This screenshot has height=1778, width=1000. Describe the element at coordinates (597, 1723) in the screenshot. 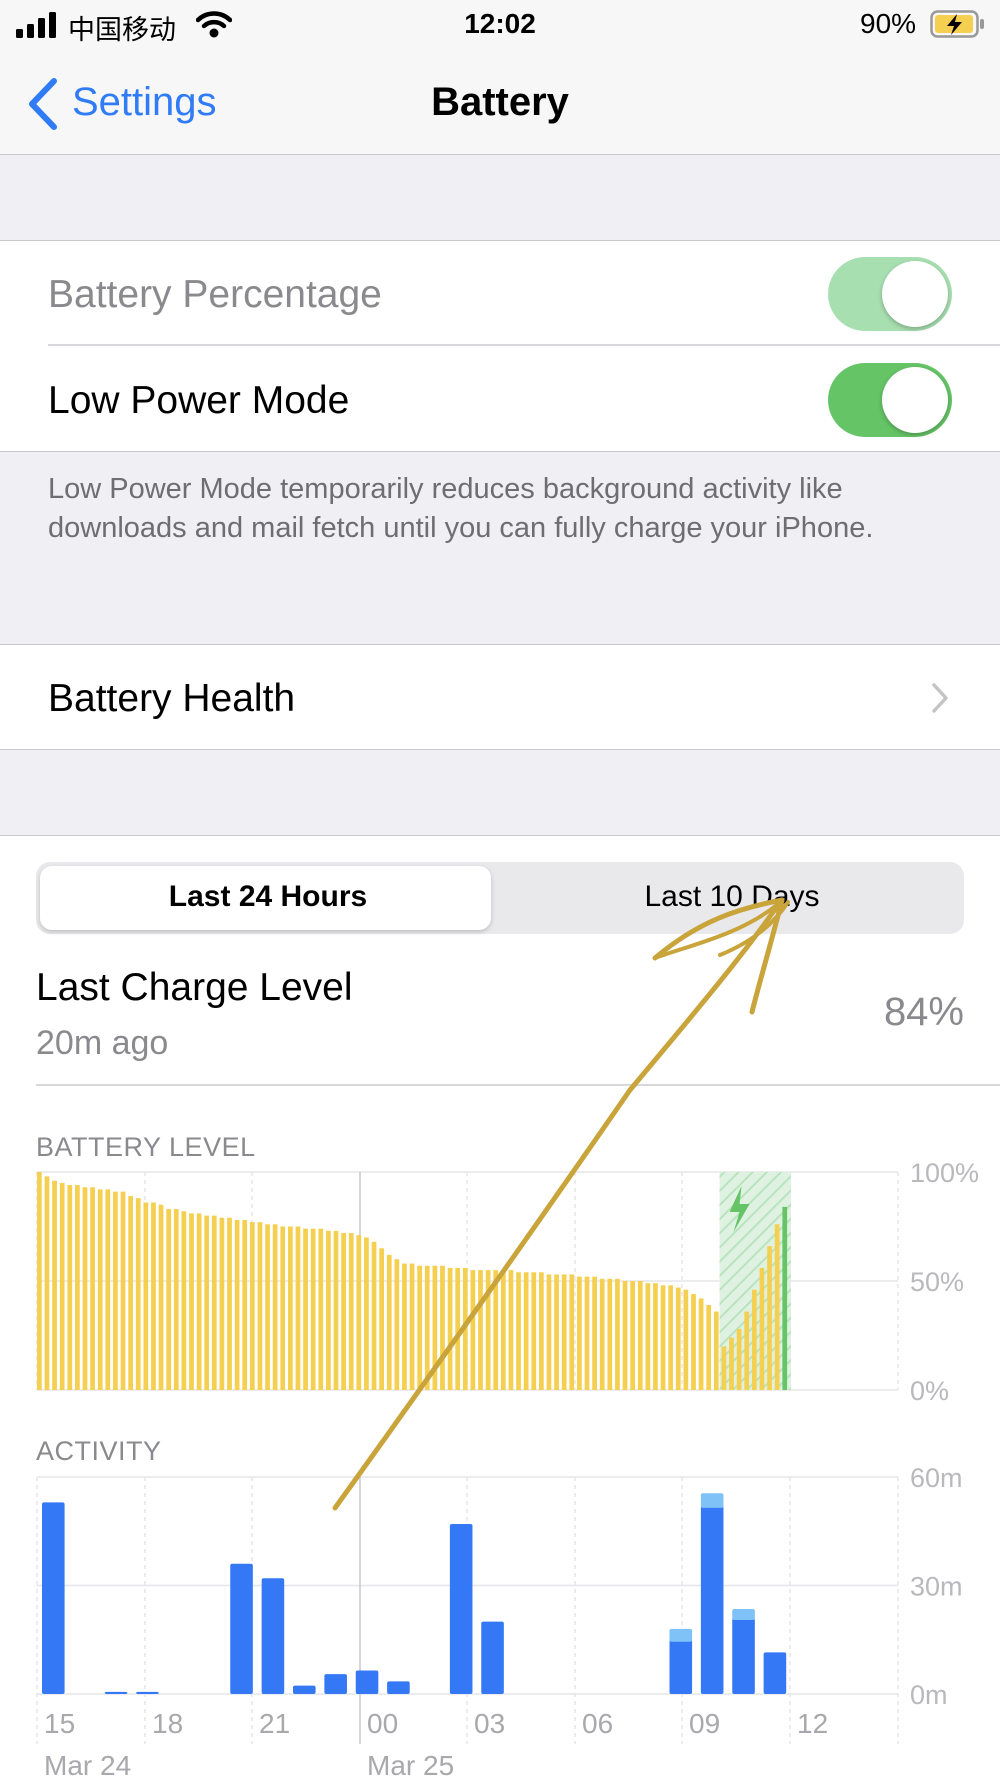

I see `activity-x-tick: 06` at that location.